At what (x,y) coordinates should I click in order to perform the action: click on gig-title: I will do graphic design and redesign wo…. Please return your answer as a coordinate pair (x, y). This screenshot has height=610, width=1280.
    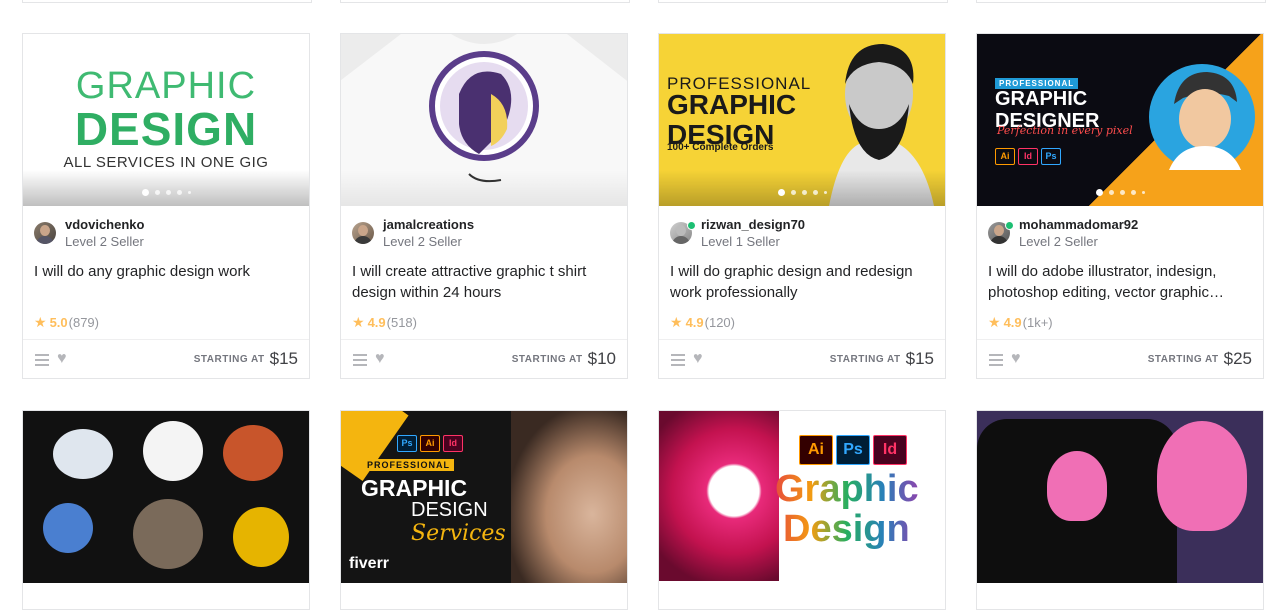
    Looking at the image, I should click on (802, 282).